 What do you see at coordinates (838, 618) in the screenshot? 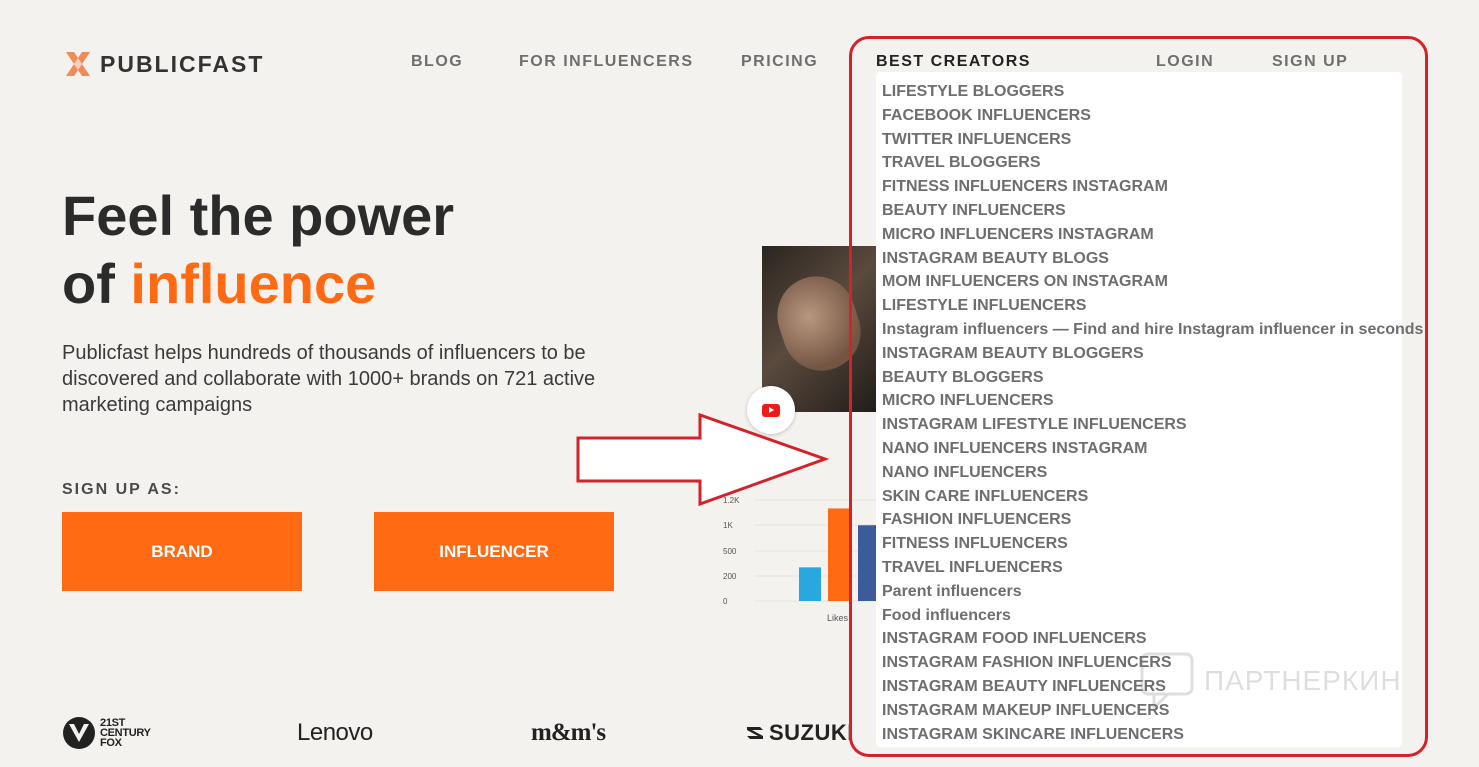
I see `chart-x-label: Likes` at bounding box center [838, 618].